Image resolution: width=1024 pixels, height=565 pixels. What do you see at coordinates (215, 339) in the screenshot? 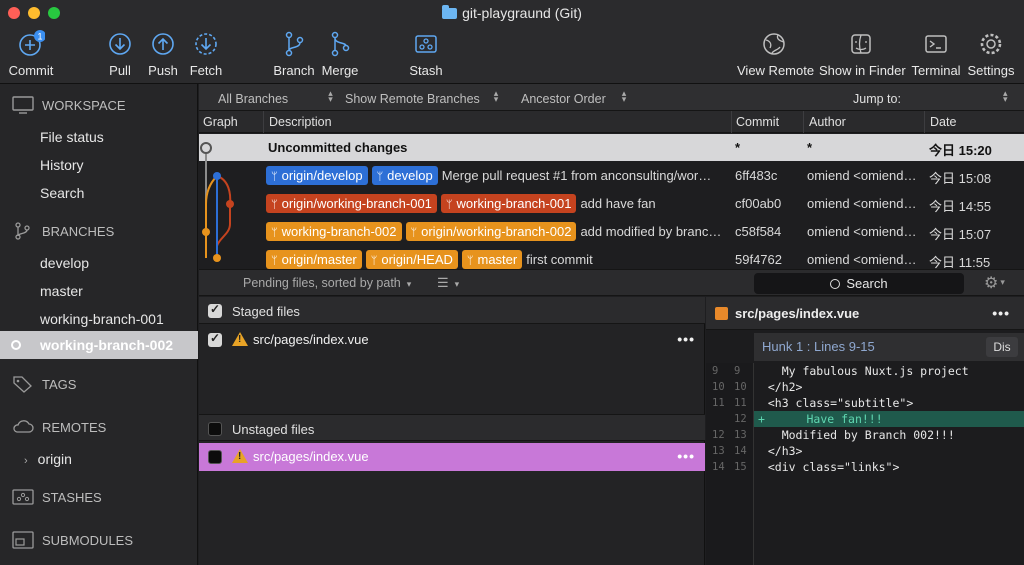
I see `staged-file-checkbox` at bounding box center [215, 339].